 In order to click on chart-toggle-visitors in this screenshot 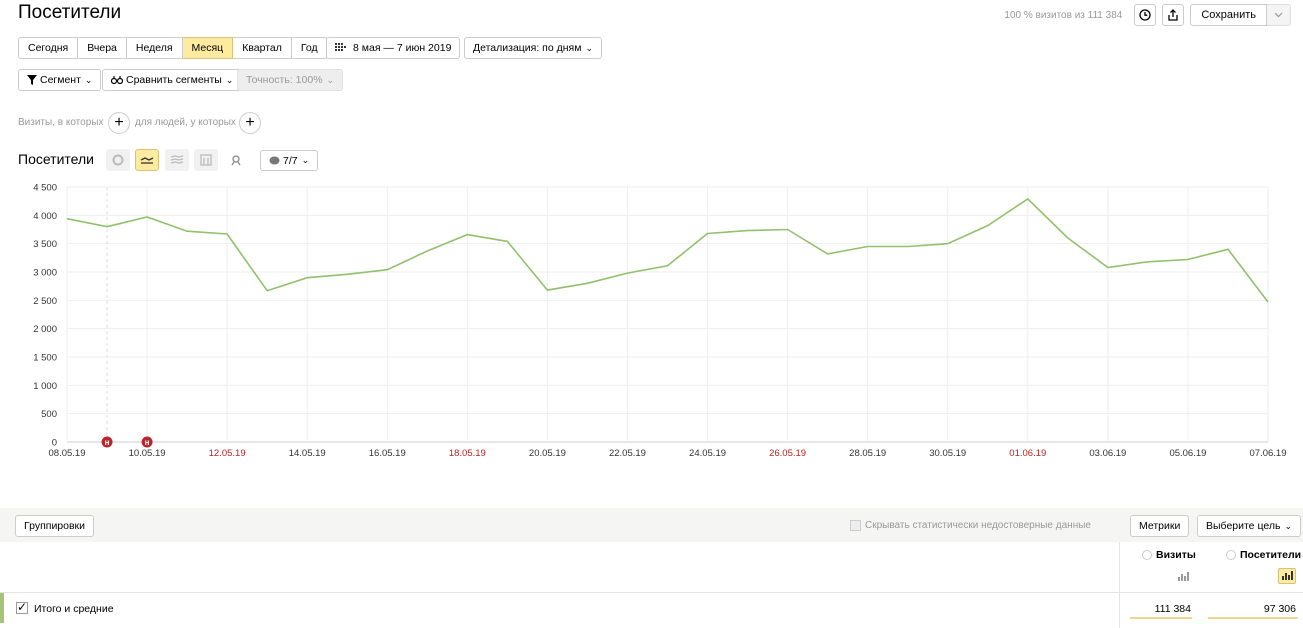, I will do `click(1287, 576)`.